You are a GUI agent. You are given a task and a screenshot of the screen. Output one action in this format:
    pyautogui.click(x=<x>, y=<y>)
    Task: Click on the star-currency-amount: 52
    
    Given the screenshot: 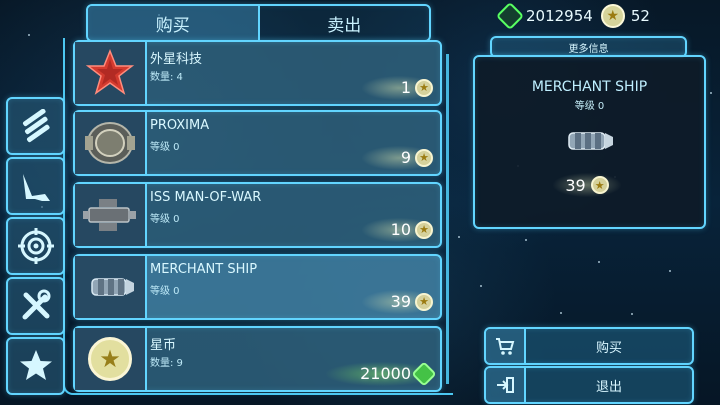 What is the action you would take?
    pyautogui.click(x=640, y=16)
    